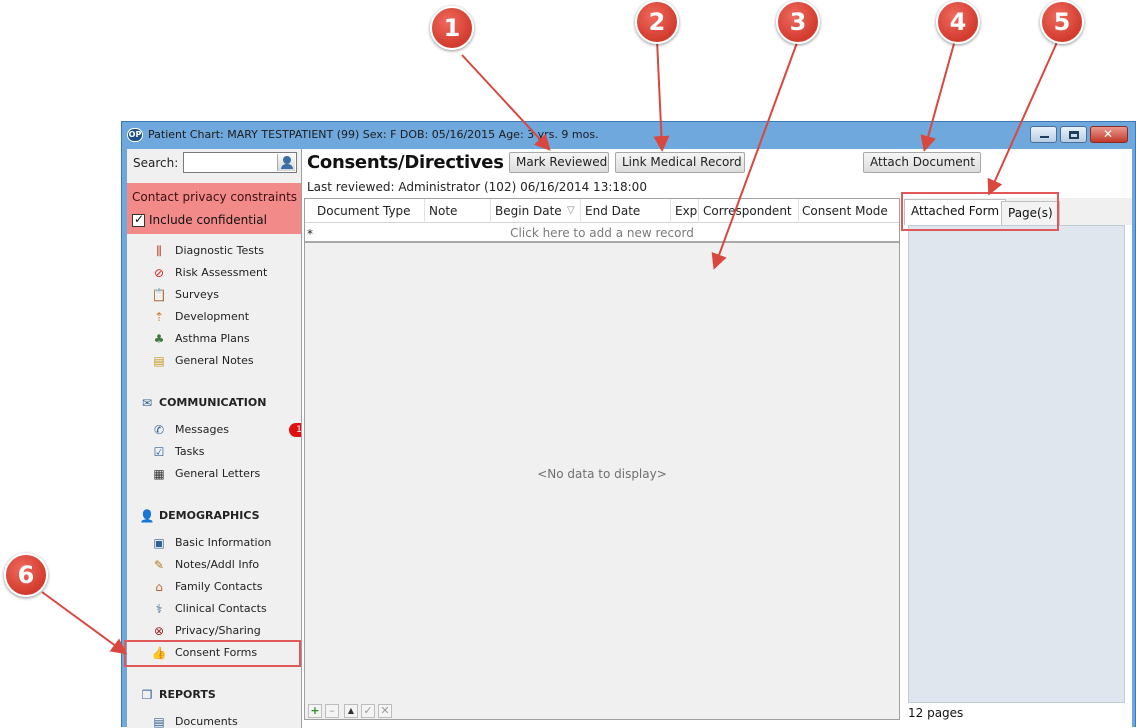 The image size is (1136, 728). Describe the element at coordinates (452, 28) in the screenshot. I see `callout-marker-1: 1` at that location.